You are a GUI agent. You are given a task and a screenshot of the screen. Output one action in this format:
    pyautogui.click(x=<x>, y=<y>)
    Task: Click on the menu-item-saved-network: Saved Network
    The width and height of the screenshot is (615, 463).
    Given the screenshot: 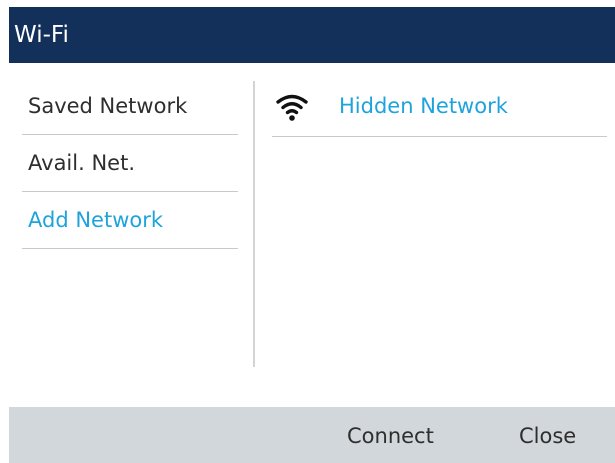 What is the action you would take?
    pyautogui.click(x=130, y=106)
    